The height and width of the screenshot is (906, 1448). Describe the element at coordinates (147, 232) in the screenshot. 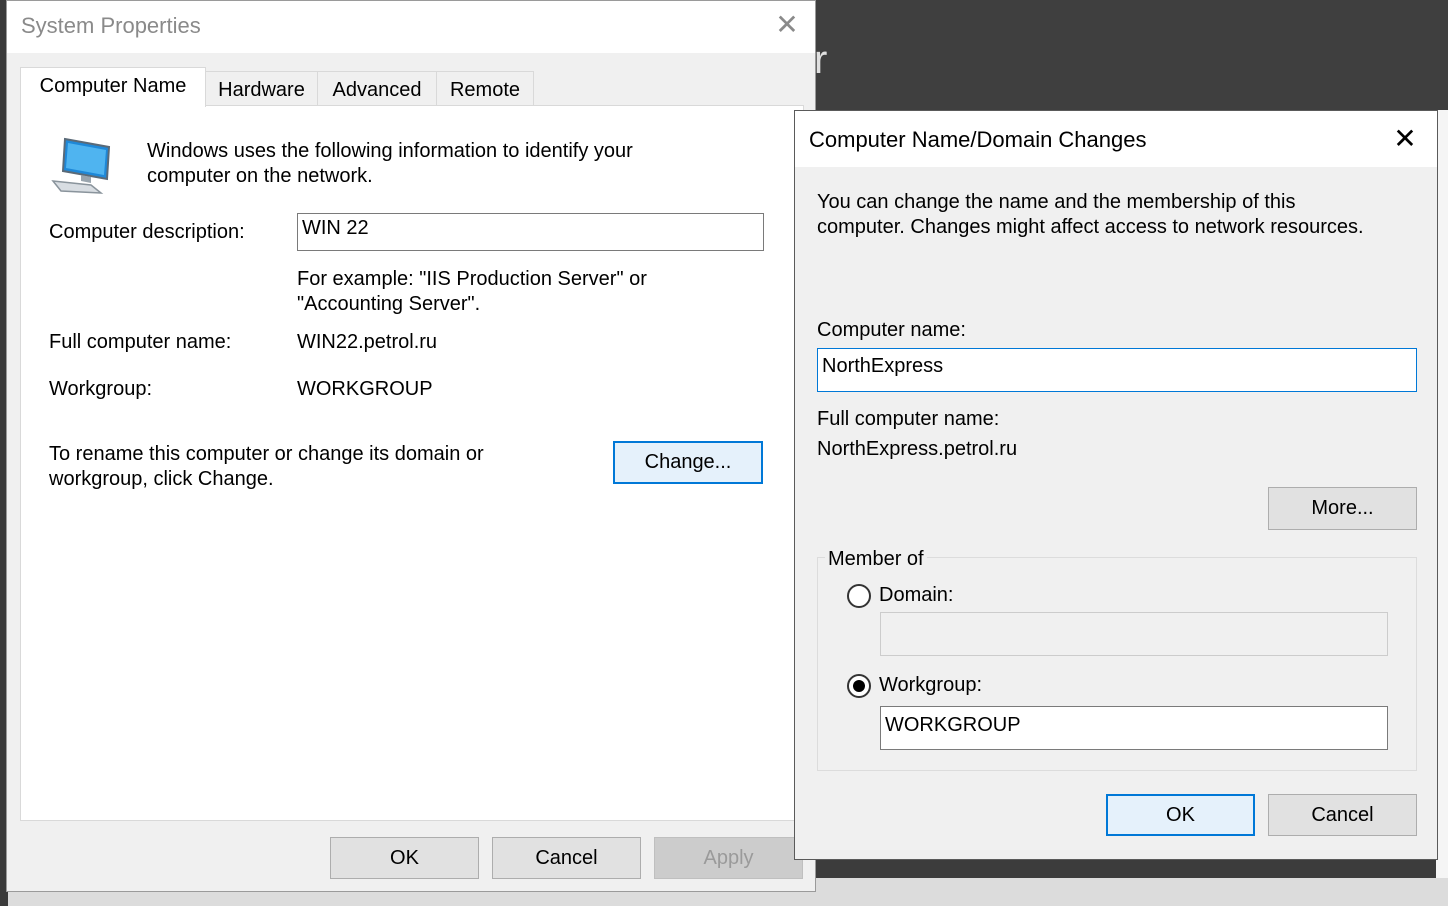

I see `computer-description-label: Computer description:` at that location.